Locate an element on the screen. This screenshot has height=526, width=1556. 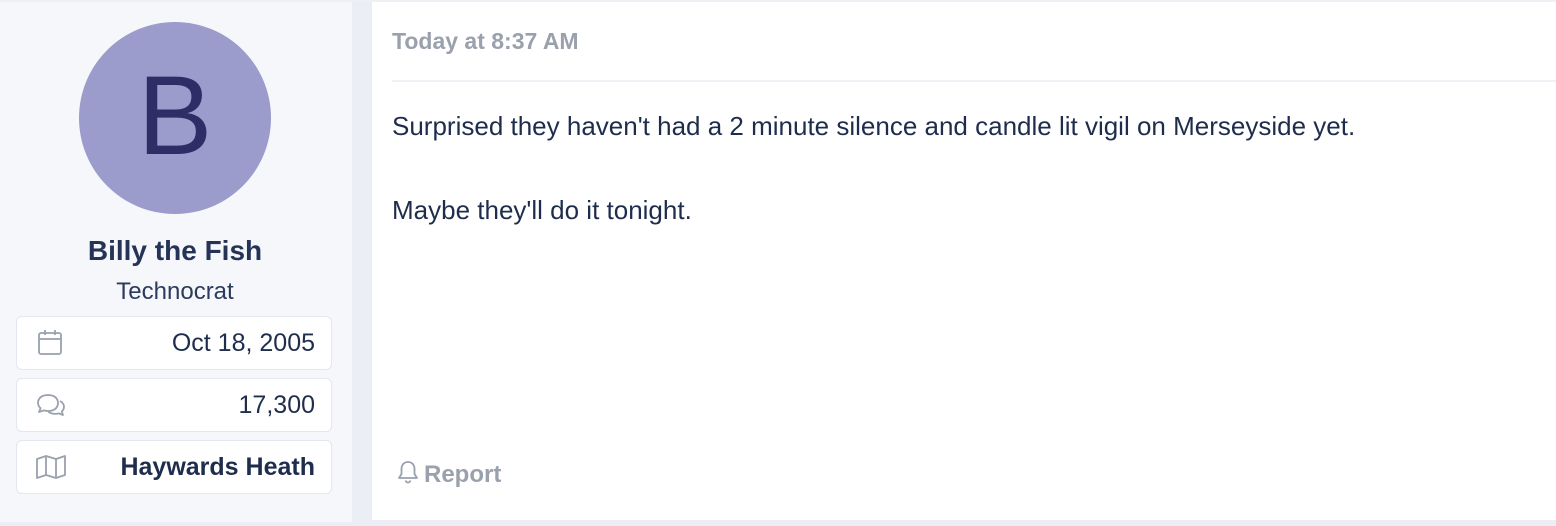
location-stat: Haywards Heath is located at coordinates (174, 467).